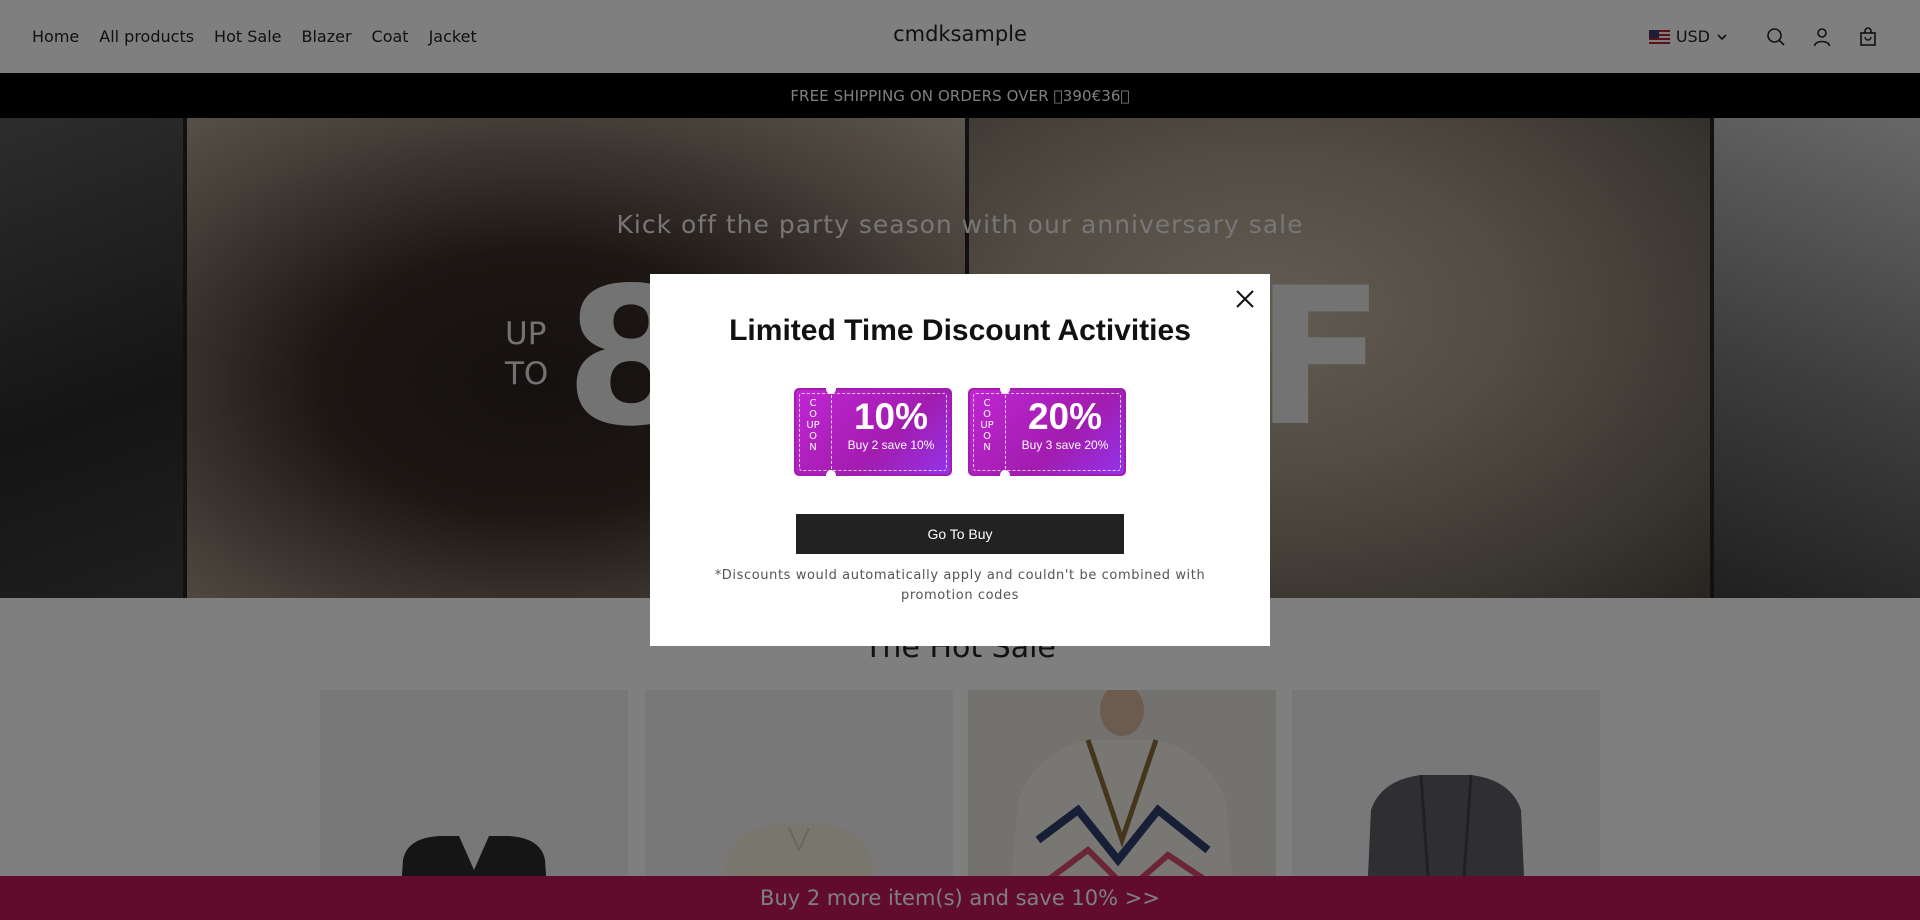 The height and width of the screenshot is (920, 1920). What do you see at coordinates (960, 330) in the screenshot?
I see `modal-title: Limited Time Discount Activities` at bounding box center [960, 330].